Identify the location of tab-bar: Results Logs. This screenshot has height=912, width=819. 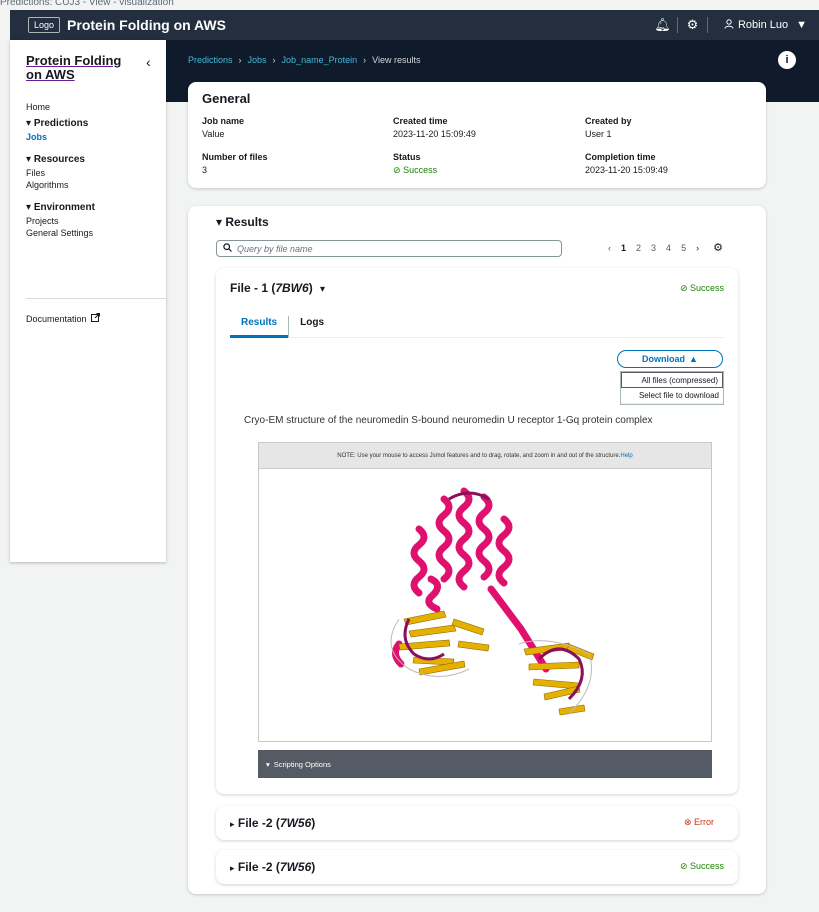
(477, 327).